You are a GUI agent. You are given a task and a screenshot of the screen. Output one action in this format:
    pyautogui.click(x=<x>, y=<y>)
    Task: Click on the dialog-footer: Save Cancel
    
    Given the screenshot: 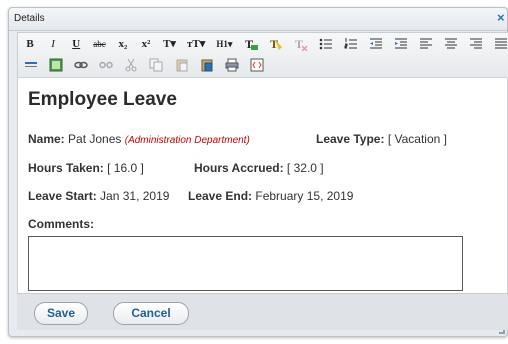 What is the action you would take?
    pyautogui.click(x=262, y=311)
    